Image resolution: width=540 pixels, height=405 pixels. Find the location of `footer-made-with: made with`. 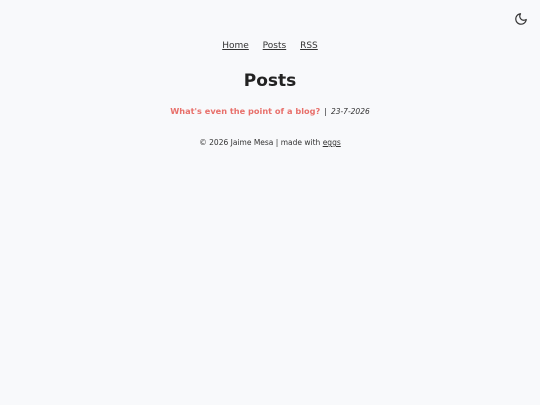

footer-made-with: made with is located at coordinates (300, 142).